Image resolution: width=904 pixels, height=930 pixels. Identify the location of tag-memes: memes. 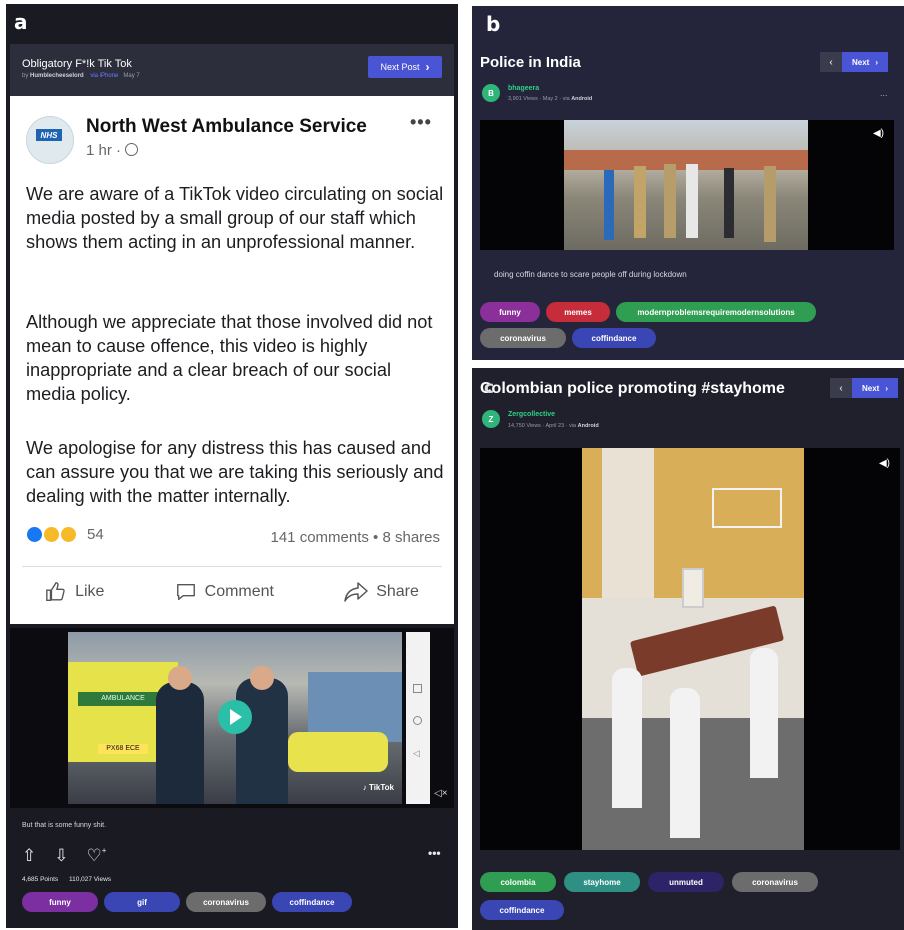
(578, 312).